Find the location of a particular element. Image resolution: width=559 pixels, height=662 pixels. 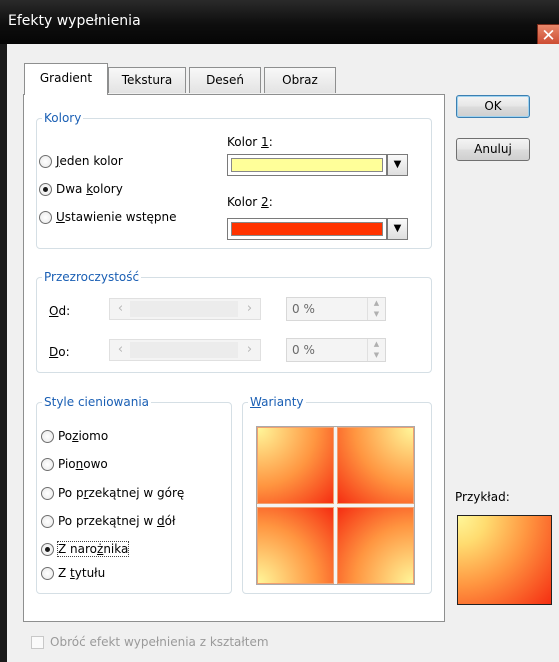

radio-one-color: Jeden kolor is located at coordinates (81, 161).